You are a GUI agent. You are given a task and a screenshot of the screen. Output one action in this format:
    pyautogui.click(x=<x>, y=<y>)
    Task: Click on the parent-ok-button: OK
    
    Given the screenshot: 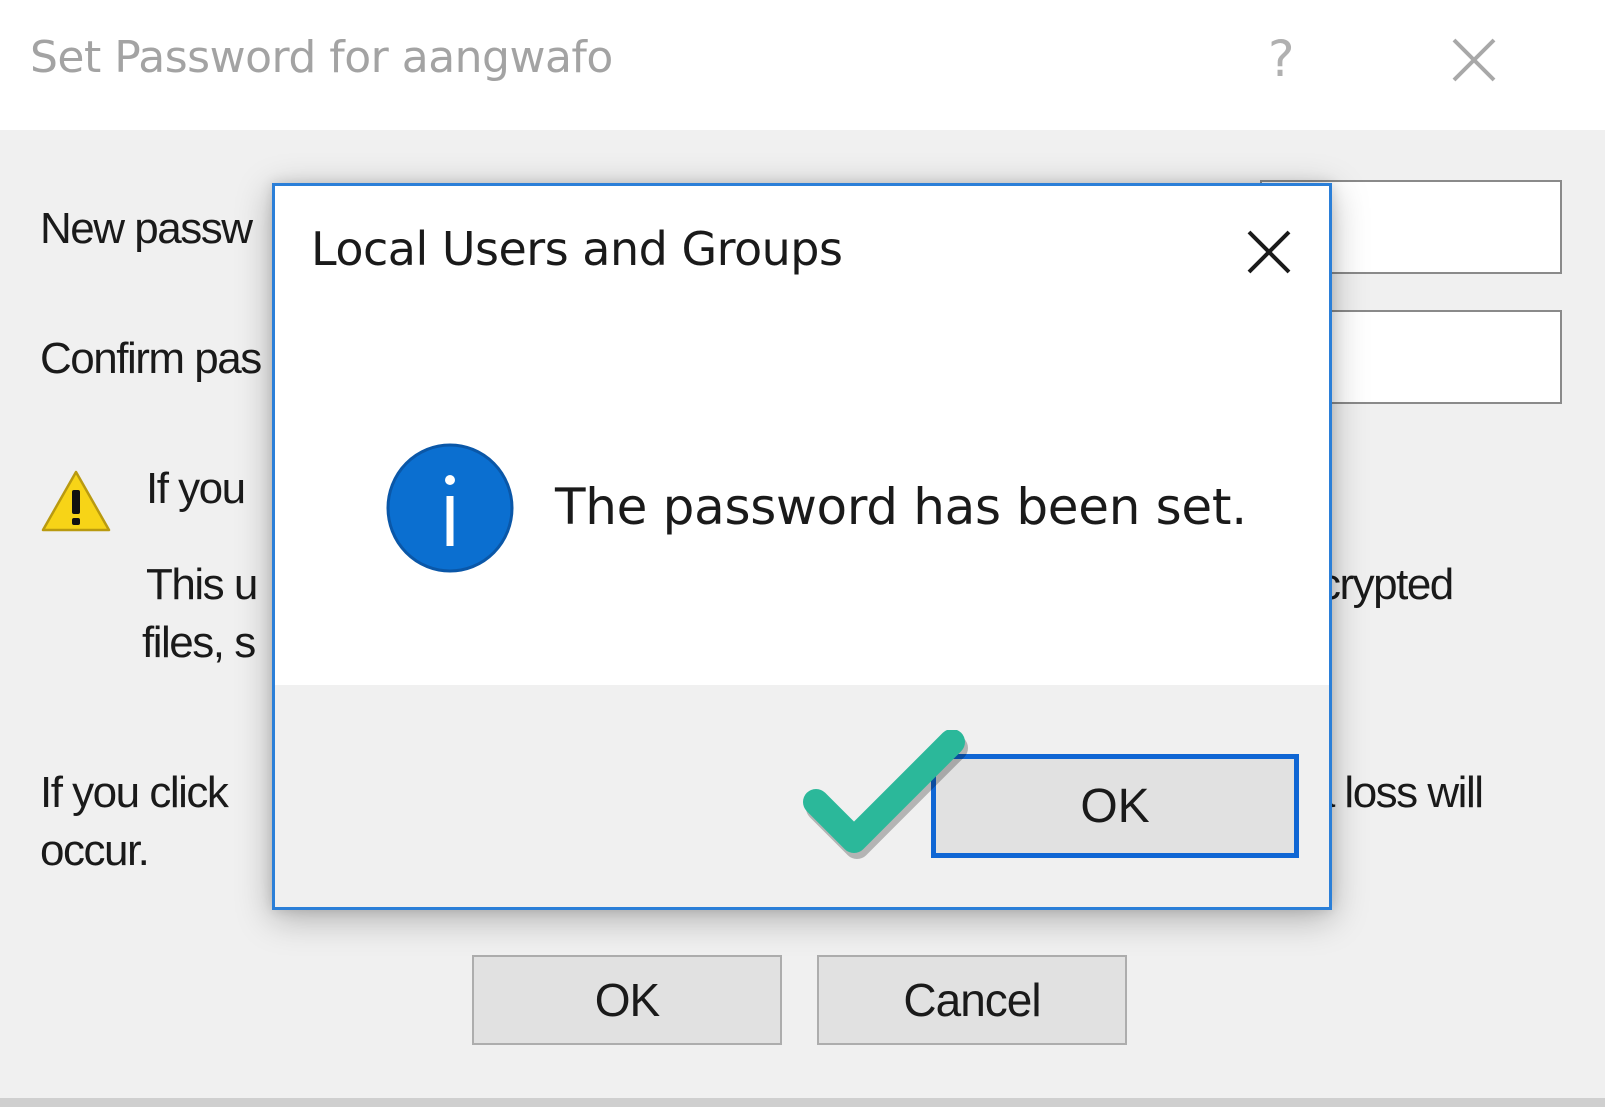 What is the action you would take?
    pyautogui.click(x=627, y=1000)
    